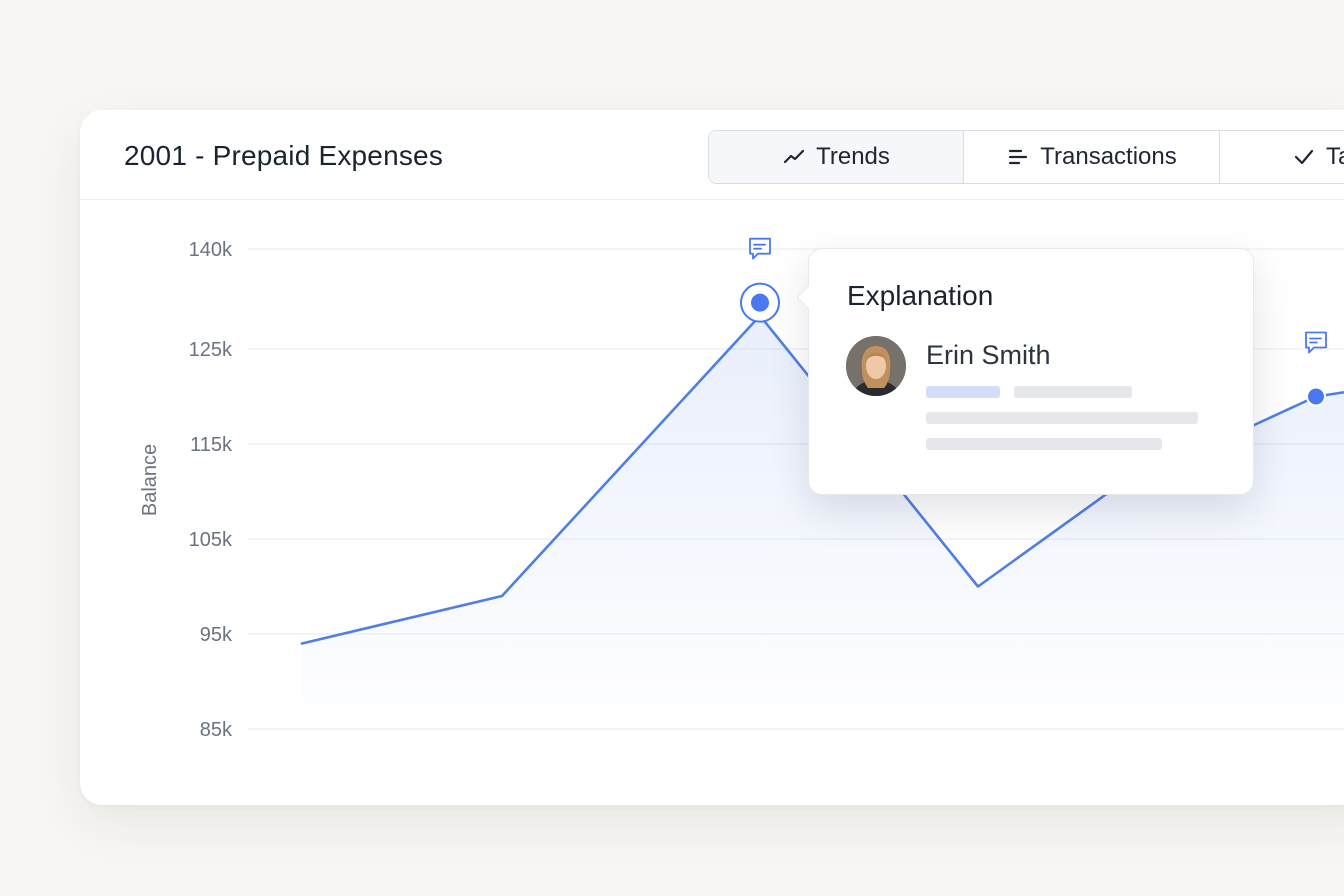  What do you see at coordinates (216, 635) in the screenshot?
I see `y-tick-label: 95k` at bounding box center [216, 635].